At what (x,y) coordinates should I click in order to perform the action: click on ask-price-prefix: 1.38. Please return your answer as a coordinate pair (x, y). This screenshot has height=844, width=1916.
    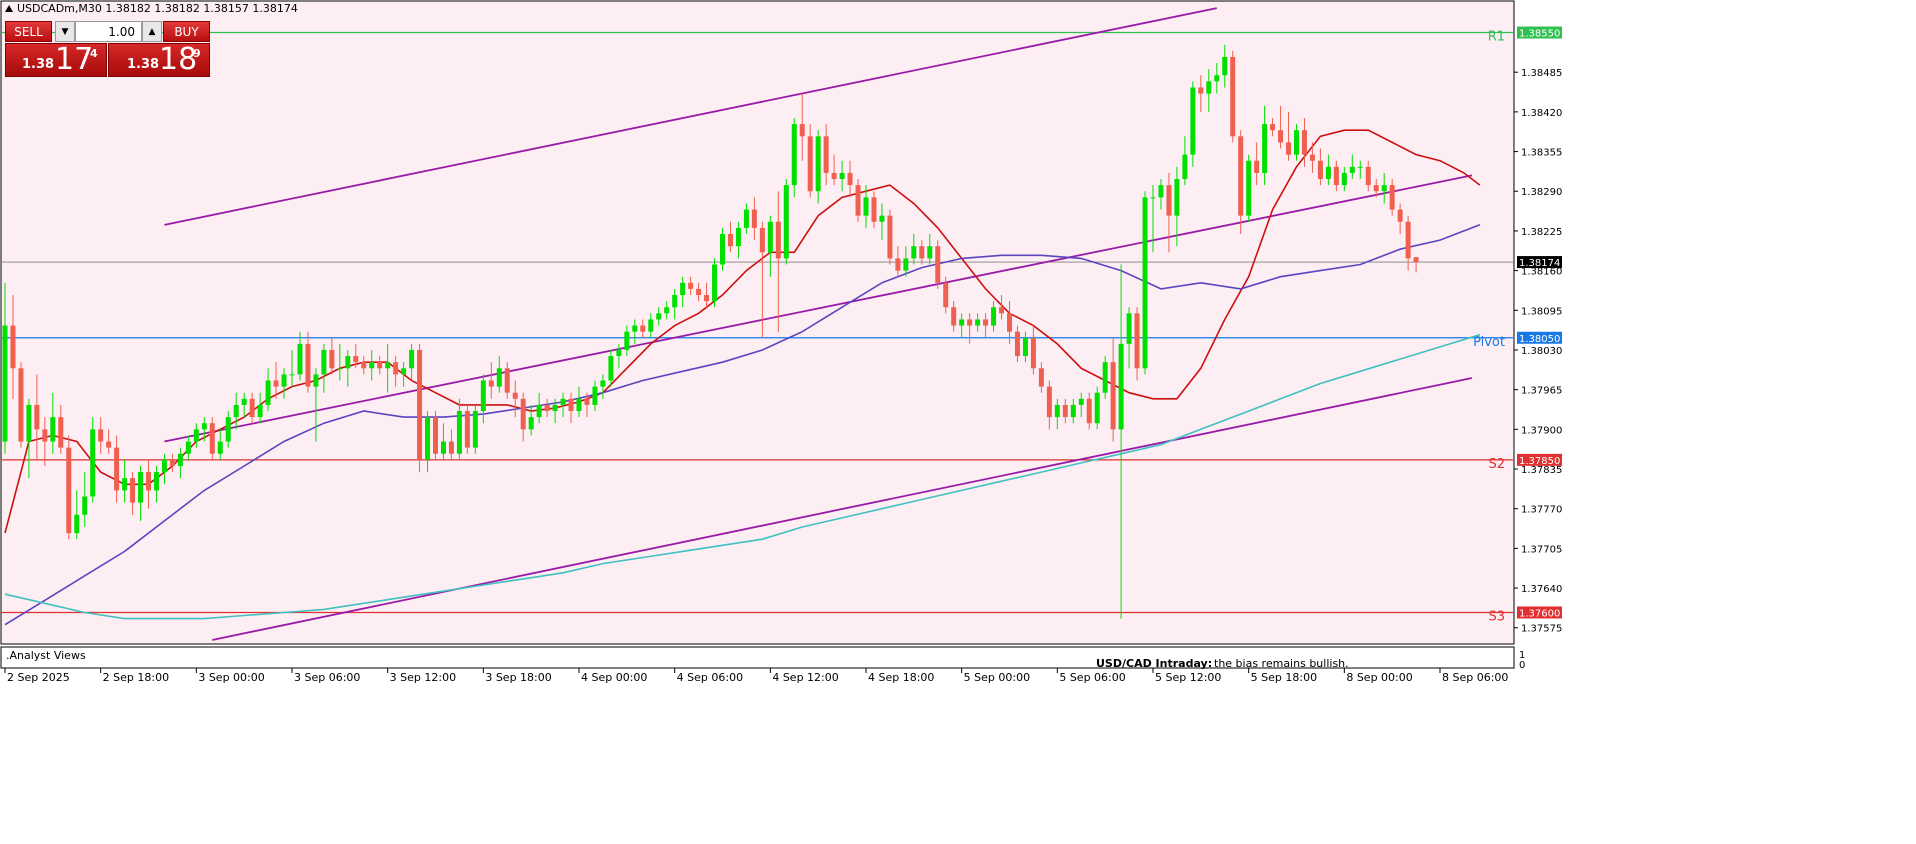
    Looking at the image, I should click on (143, 64).